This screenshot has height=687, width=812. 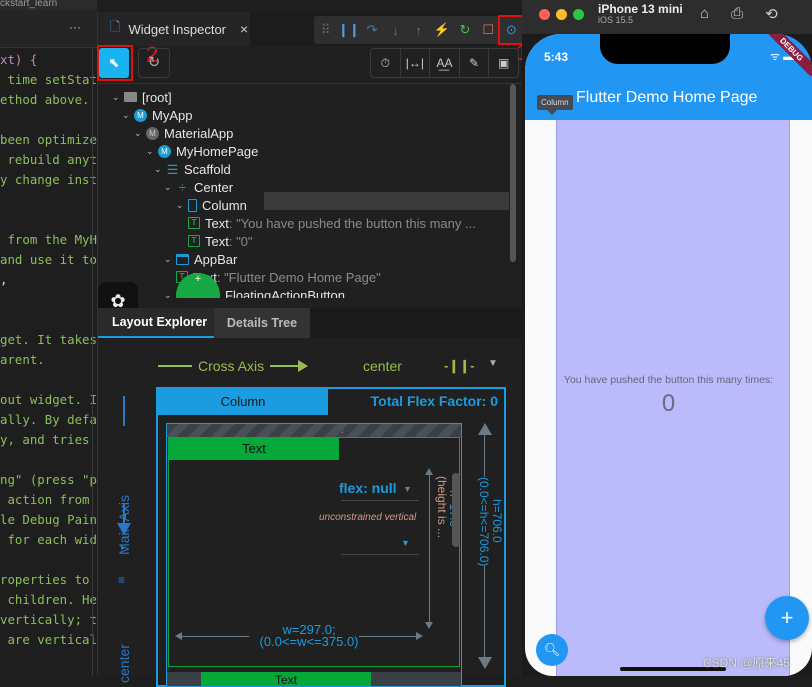 I want to click on tree-node: ⌄ ÷ Center, so click(x=198, y=187).